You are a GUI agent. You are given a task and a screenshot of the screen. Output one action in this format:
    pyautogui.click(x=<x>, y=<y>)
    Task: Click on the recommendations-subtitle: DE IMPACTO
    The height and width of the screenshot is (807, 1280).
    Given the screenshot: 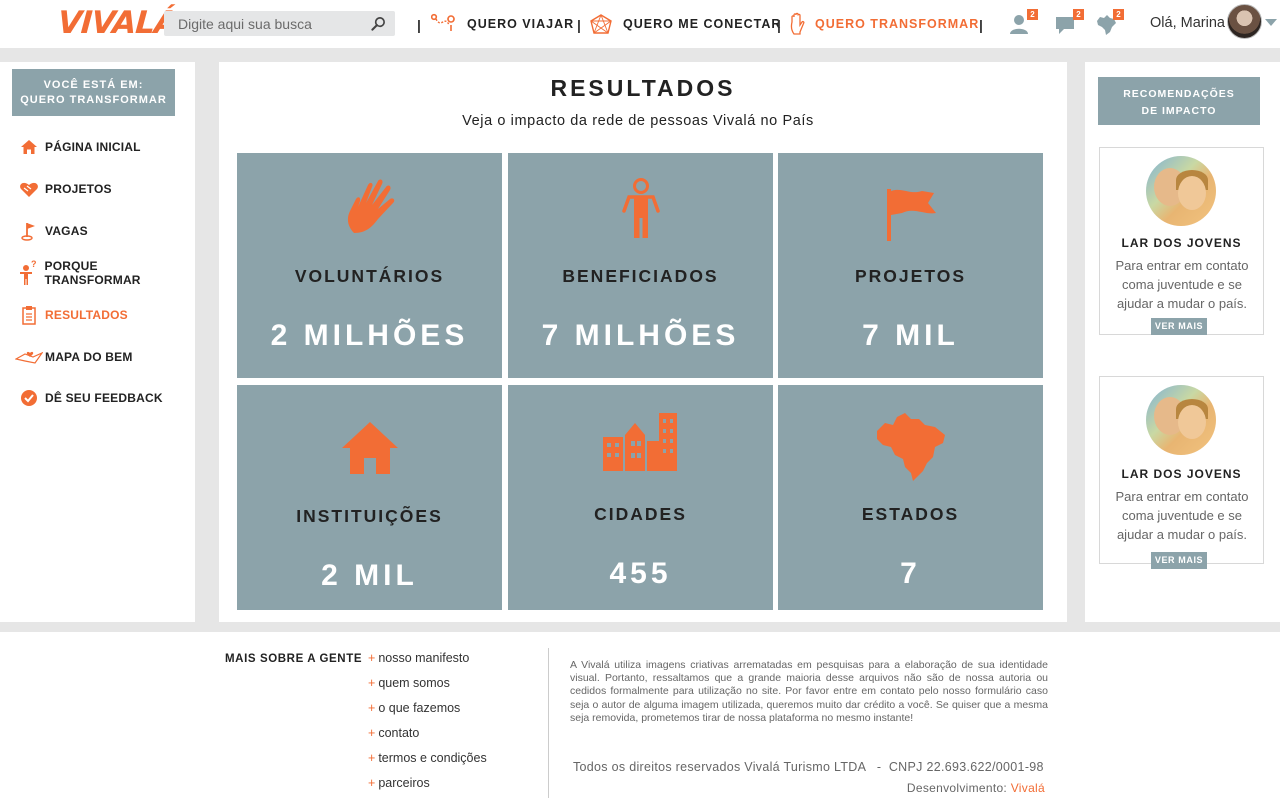 What is the action you would take?
    pyautogui.click(x=1179, y=111)
    